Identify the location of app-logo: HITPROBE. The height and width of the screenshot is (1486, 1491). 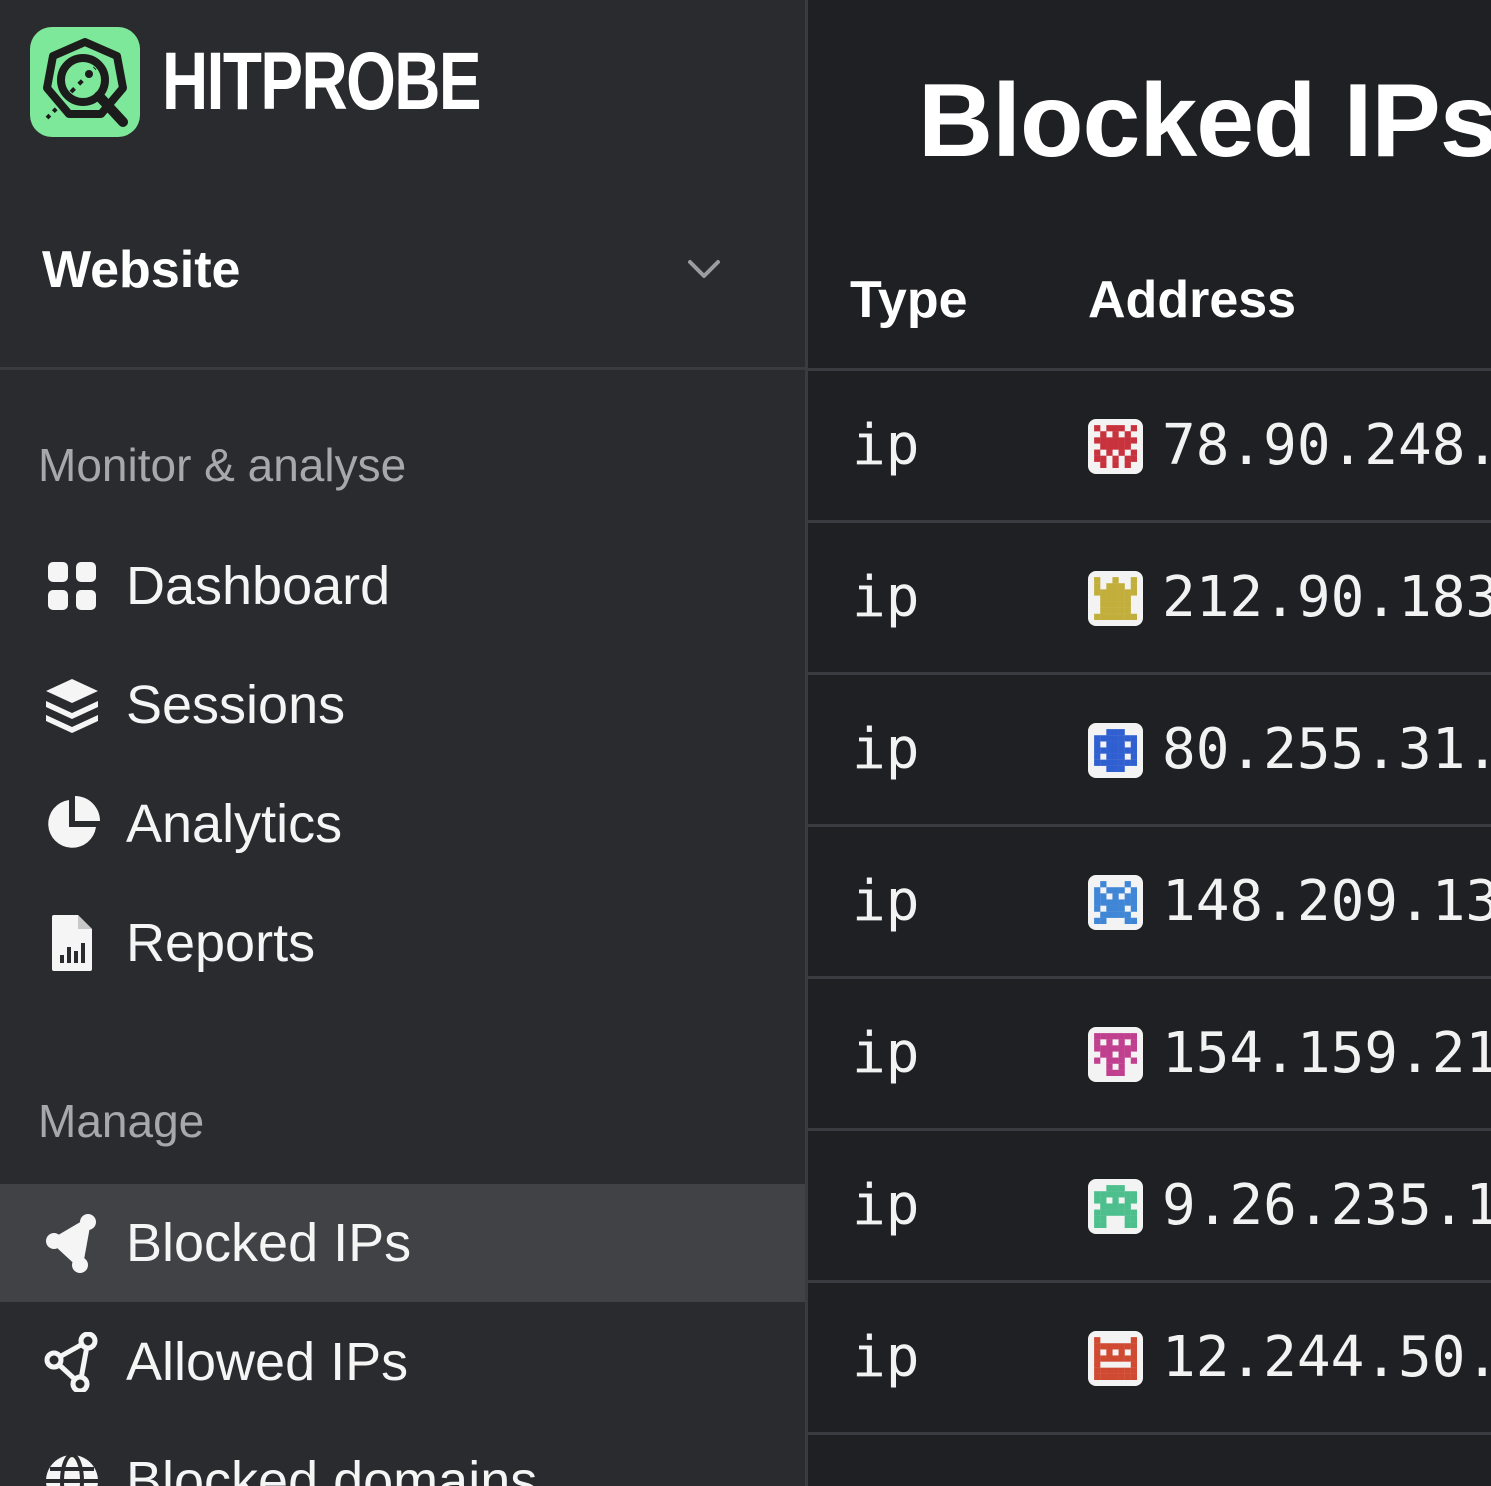
(300, 82).